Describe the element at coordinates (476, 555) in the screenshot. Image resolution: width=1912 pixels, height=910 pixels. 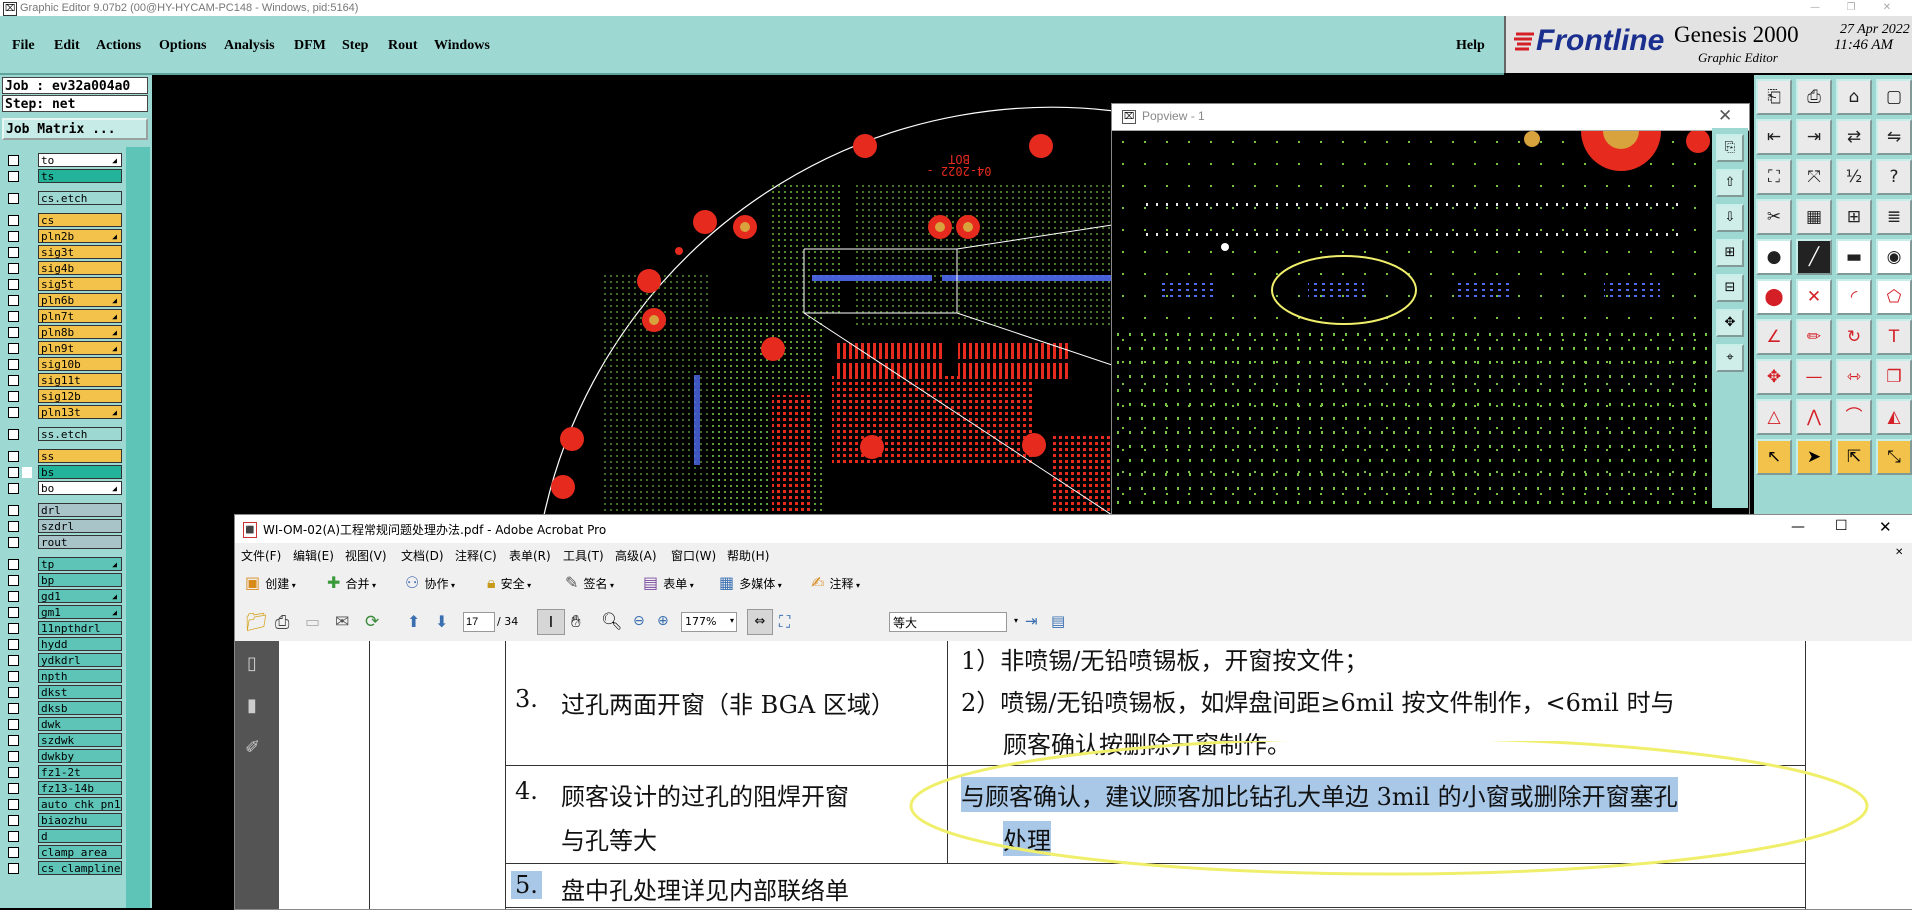
I see `acro-menu-comment: 注释(C)` at that location.